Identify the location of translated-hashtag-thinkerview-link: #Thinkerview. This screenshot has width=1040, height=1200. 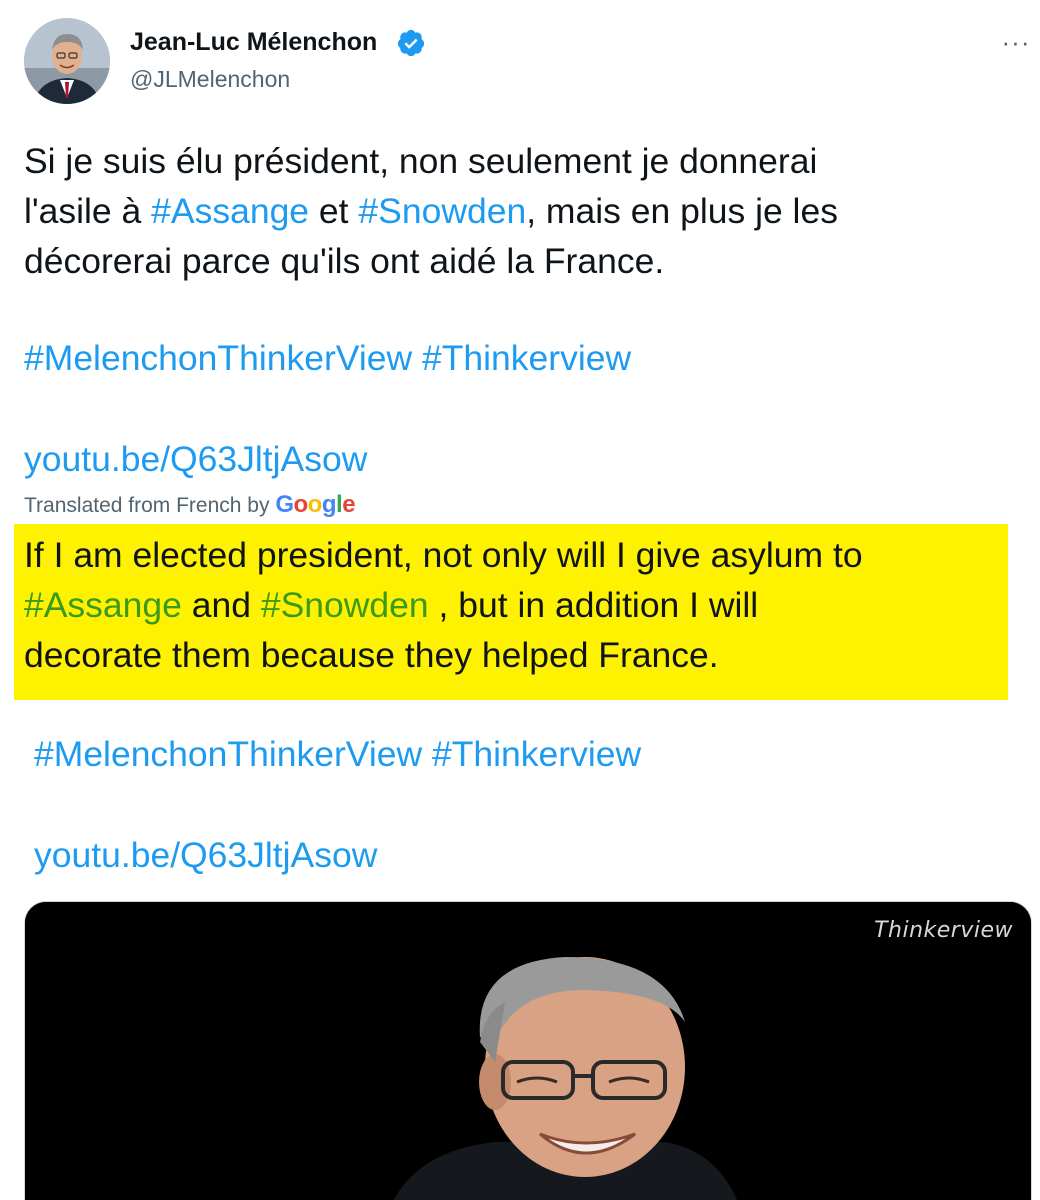
(536, 754).